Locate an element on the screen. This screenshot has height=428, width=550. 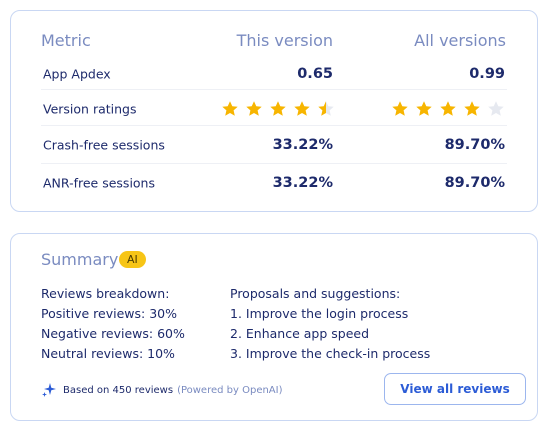
proposal-item: 1. Improve the login process is located at coordinates (319, 313).